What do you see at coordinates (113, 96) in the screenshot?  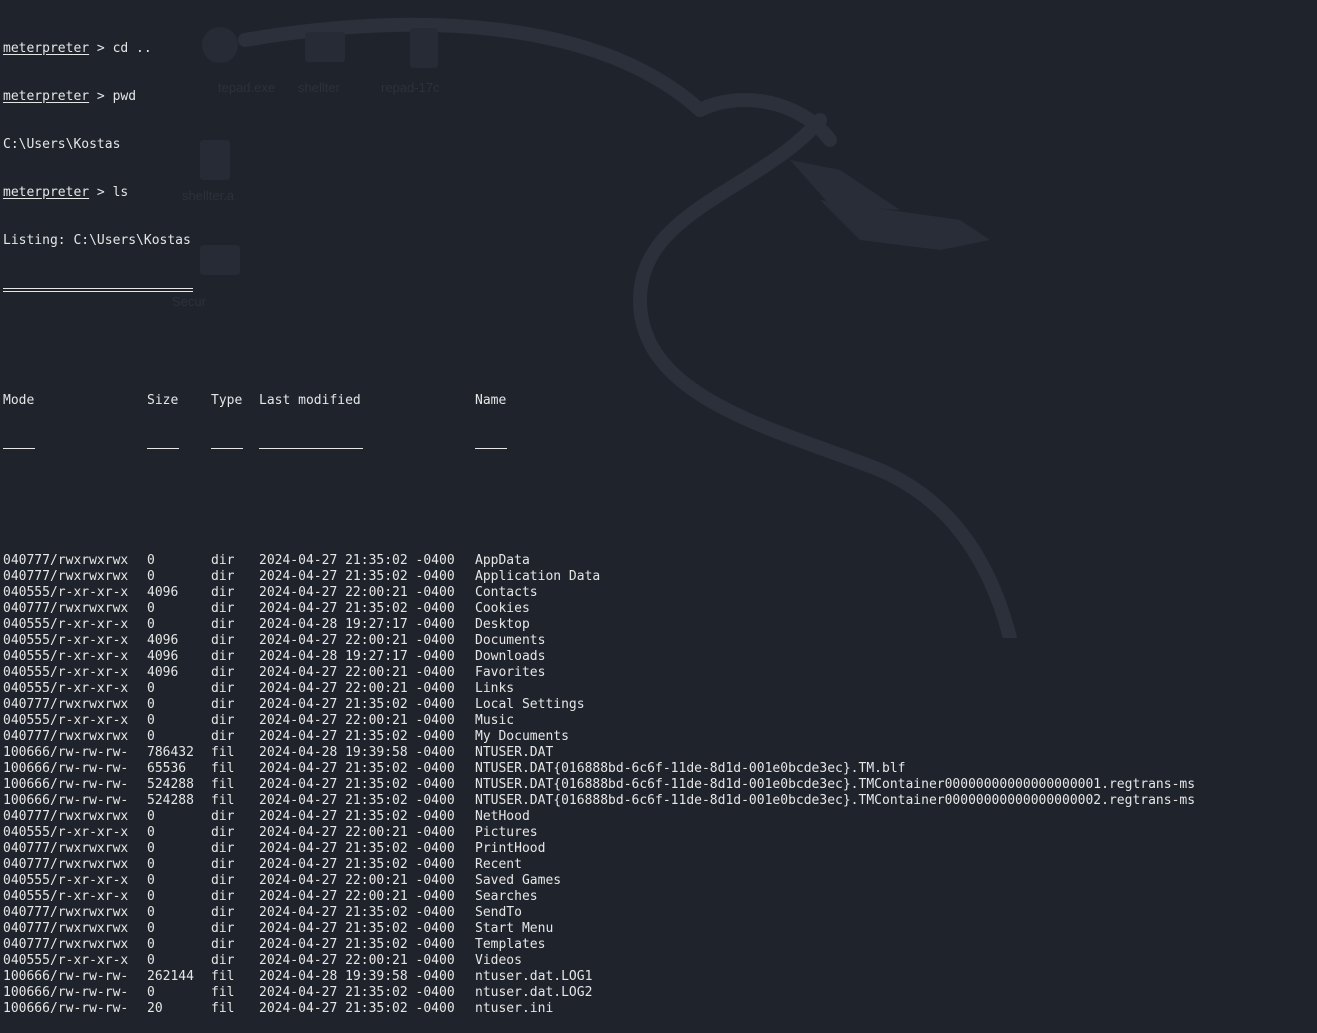 I see `command-text: > pwd` at bounding box center [113, 96].